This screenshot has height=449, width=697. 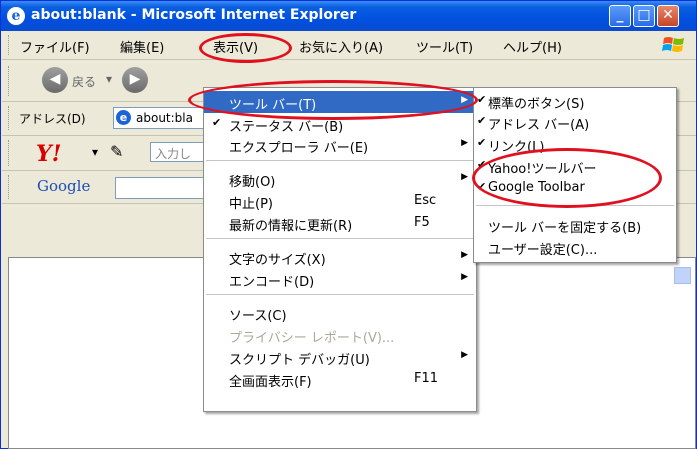 What do you see at coordinates (16, 16) in the screenshot?
I see `ie-e-icon: e` at bounding box center [16, 16].